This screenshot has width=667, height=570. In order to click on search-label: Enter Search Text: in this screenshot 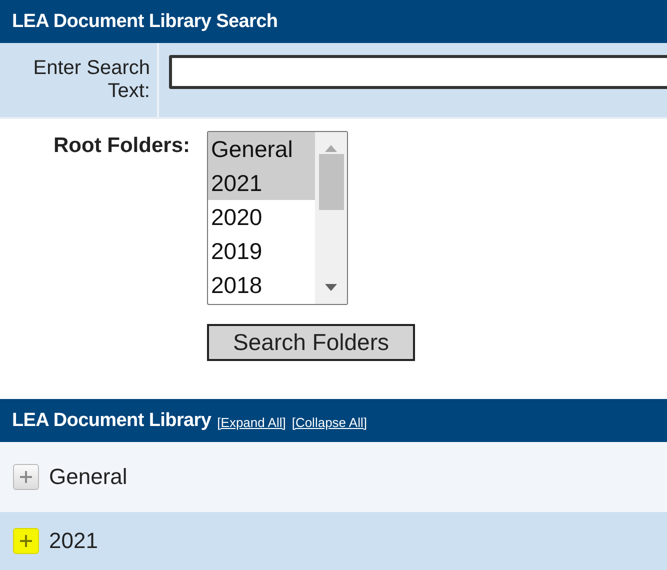, I will do `click(91, 80)`.